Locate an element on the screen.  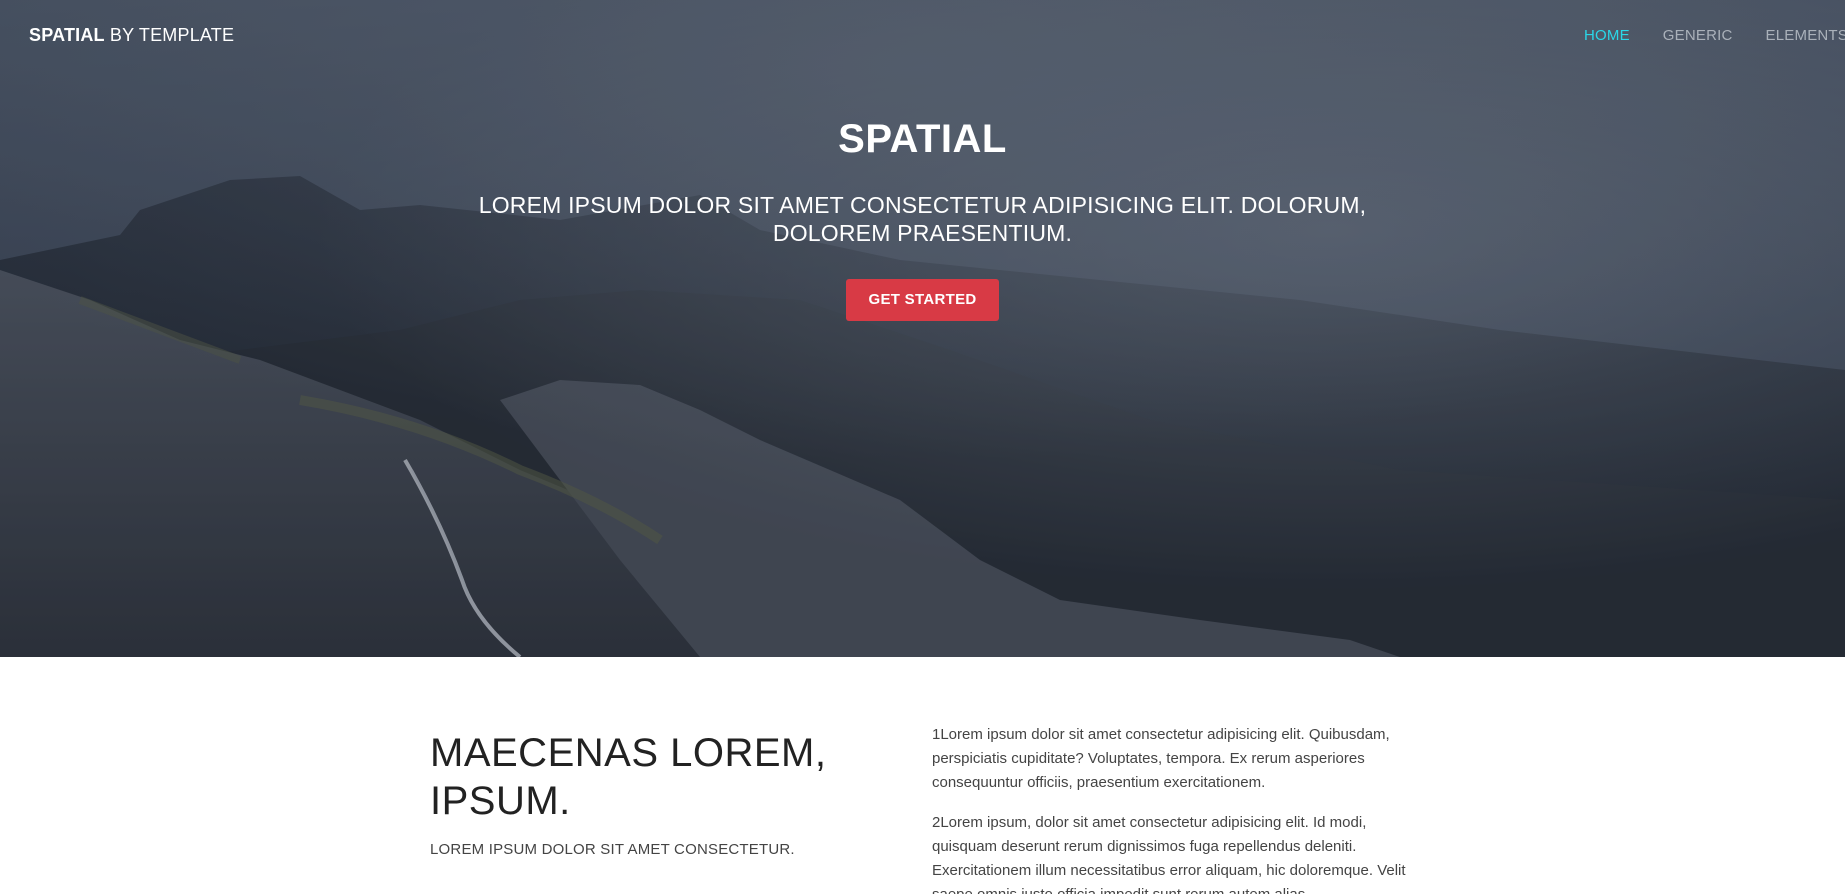
brand-logo-link: SPATIAL BY TEMPLATE is located at coordinates (131, 35).